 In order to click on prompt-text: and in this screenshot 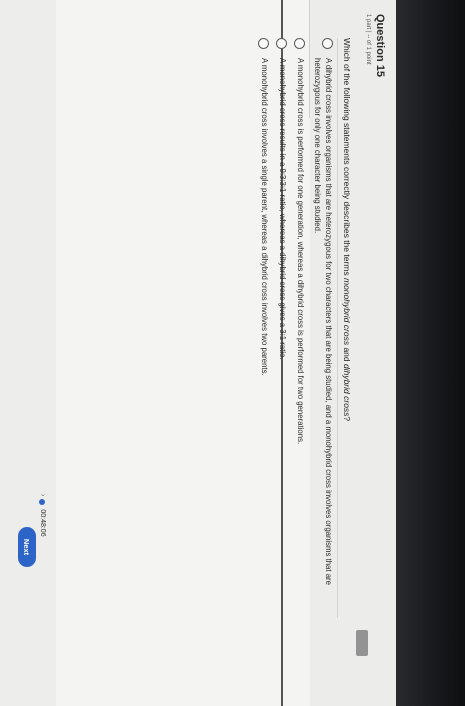, I will do `click(347, 354)`.